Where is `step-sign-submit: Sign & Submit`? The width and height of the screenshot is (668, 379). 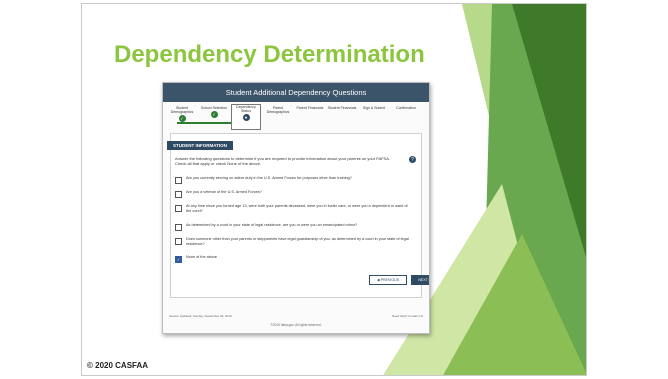
step-sign-submit: Sign & Submit is located at coordinates (374, 108).